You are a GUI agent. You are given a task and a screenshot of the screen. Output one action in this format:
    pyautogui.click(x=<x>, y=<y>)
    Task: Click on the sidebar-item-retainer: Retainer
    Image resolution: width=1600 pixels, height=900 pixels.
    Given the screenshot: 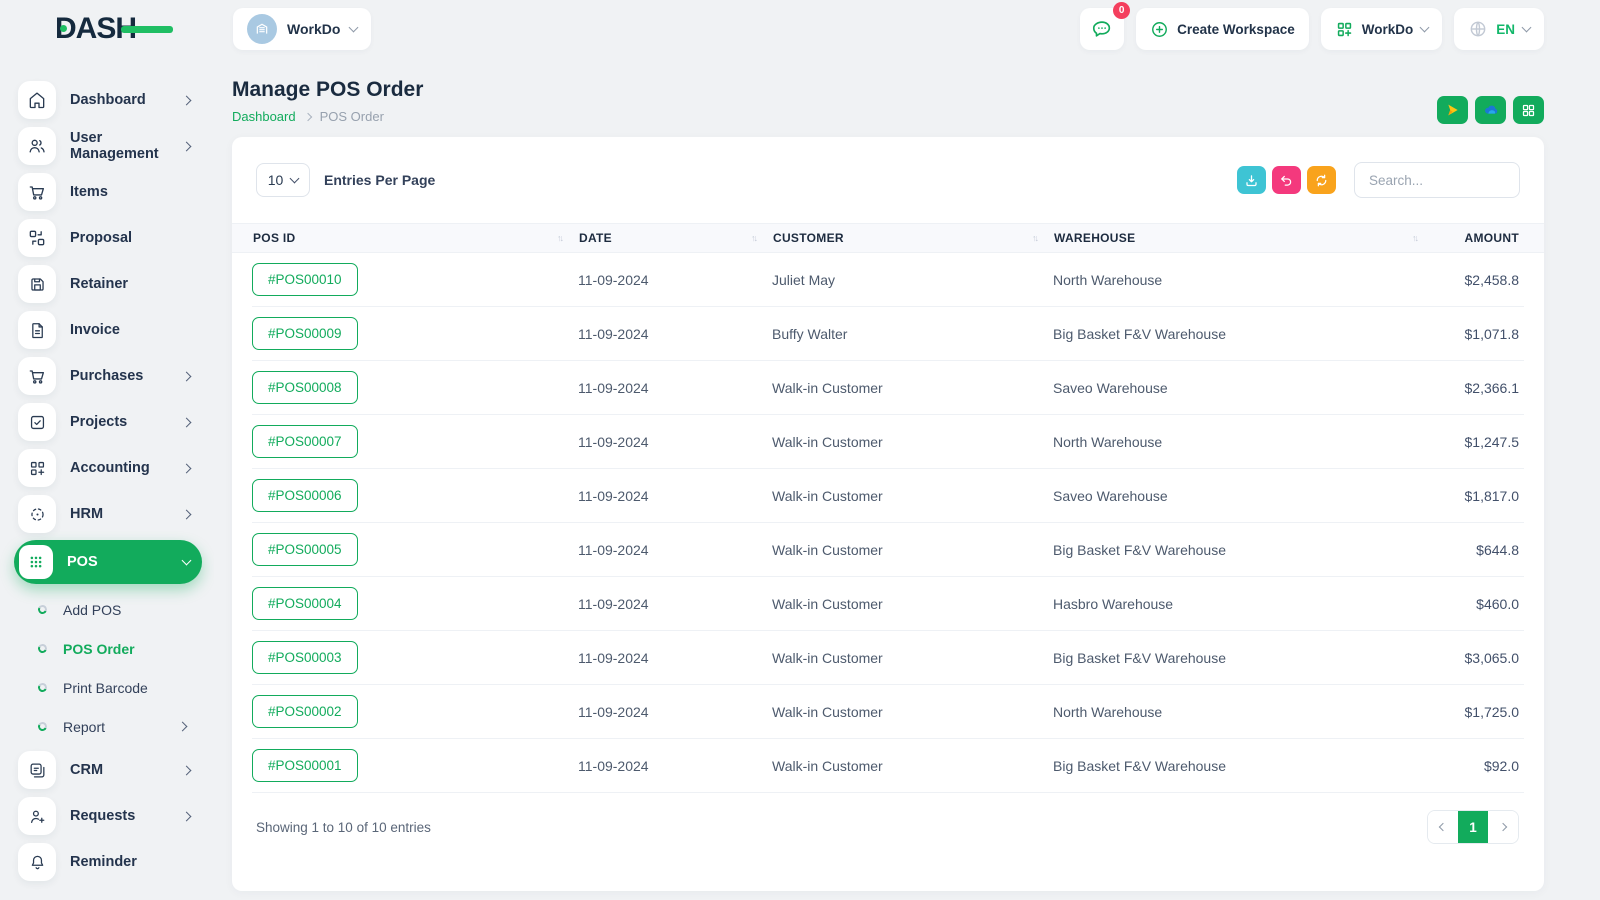 What is the action you would take?
    pyautogui.click(x=108, y=284)
    